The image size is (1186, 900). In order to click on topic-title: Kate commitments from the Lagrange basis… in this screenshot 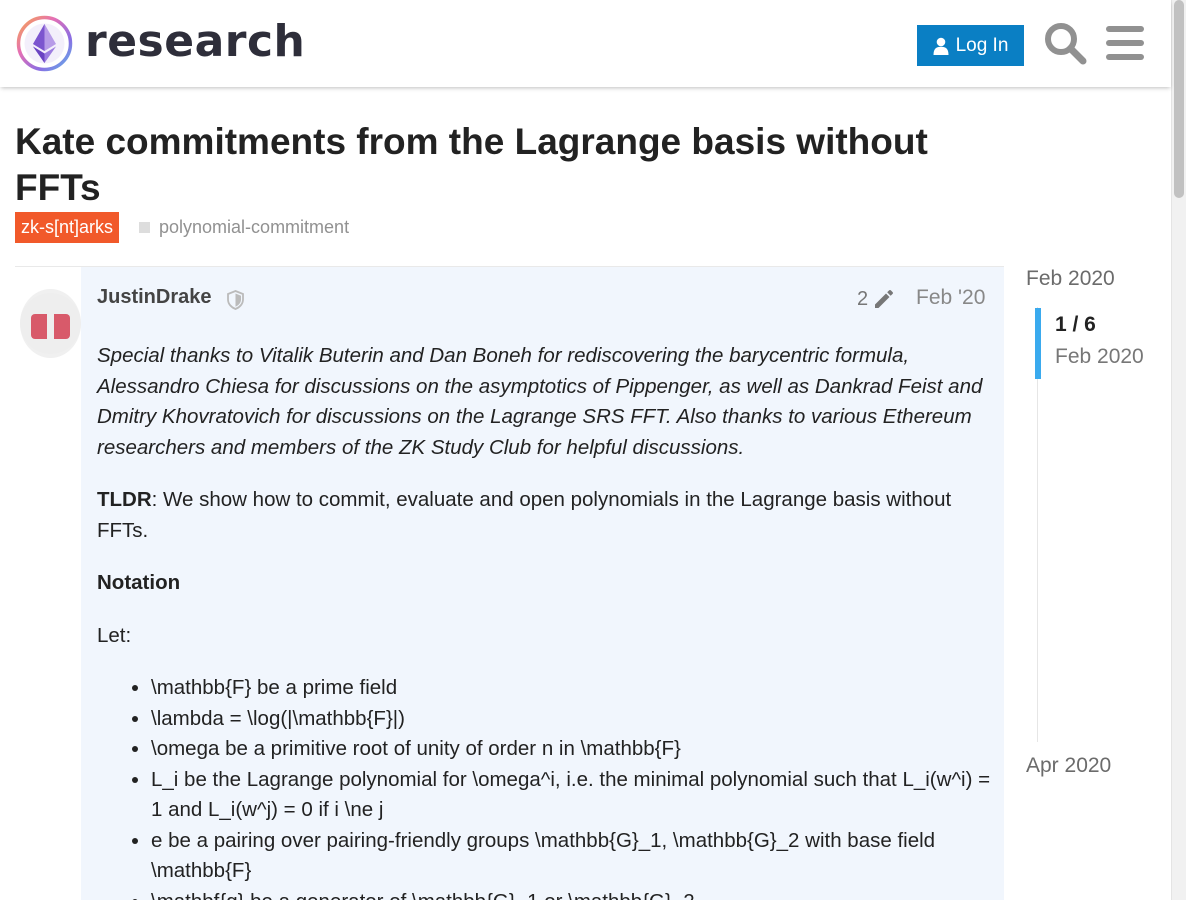, I will do `click(505, 165)`.